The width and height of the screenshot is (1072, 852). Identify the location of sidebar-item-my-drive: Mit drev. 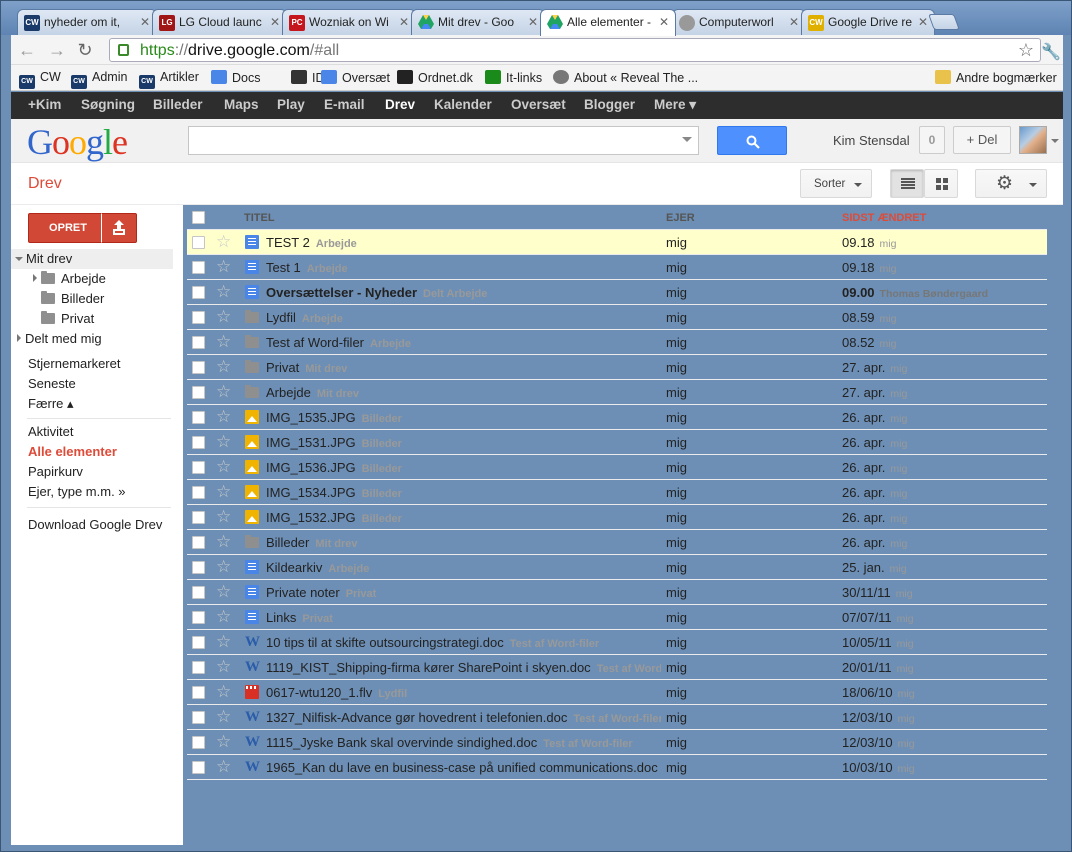
(92, 259).